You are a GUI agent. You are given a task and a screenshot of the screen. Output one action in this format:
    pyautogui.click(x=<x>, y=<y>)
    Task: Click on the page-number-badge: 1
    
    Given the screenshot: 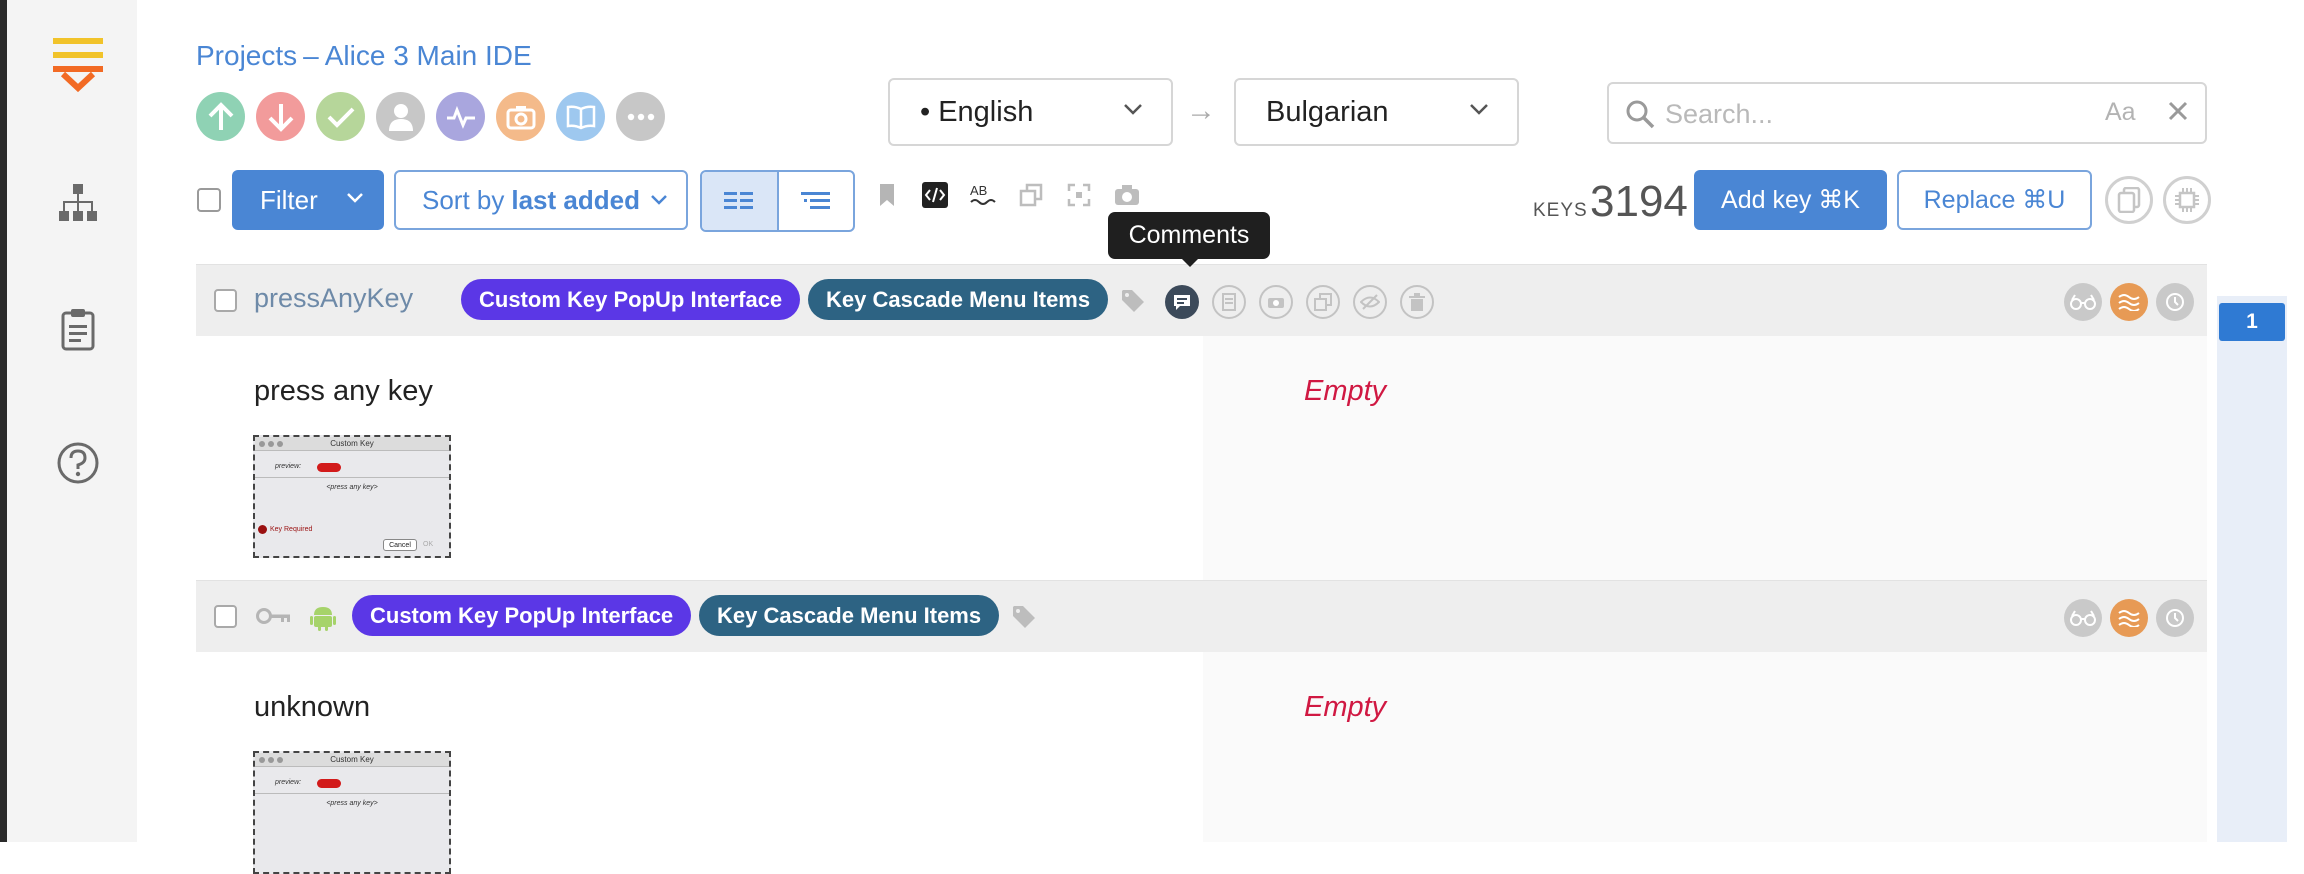 What is the action you would take?
    pyautogui.click(x=2252, y=322)
    